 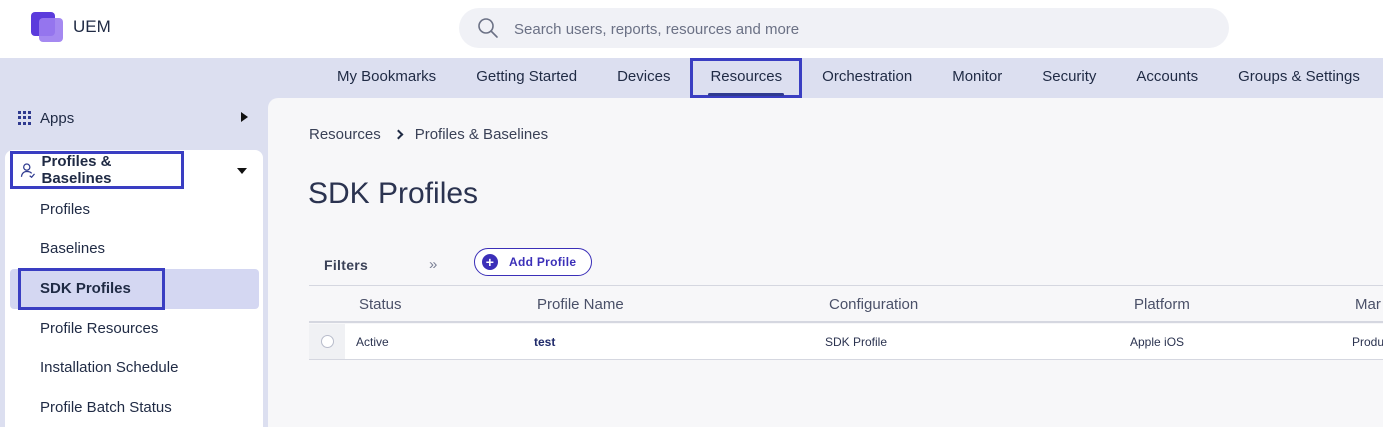 I want to click on tab-devices: Devices, so click(x=643, y=78).